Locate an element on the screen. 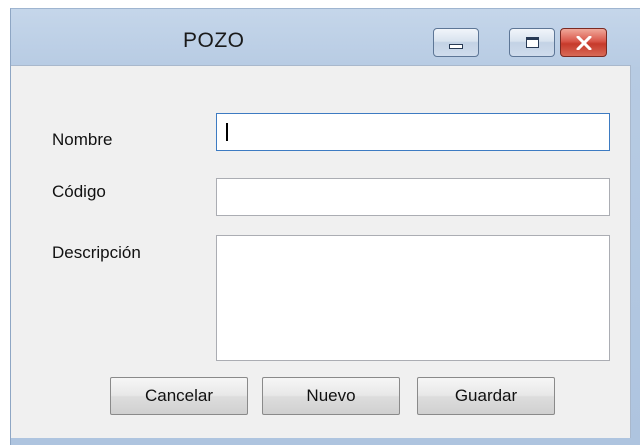 Image resolution: width=640 pixels, height=445 pixels. nombre-input is located at coordinates (413, 132).